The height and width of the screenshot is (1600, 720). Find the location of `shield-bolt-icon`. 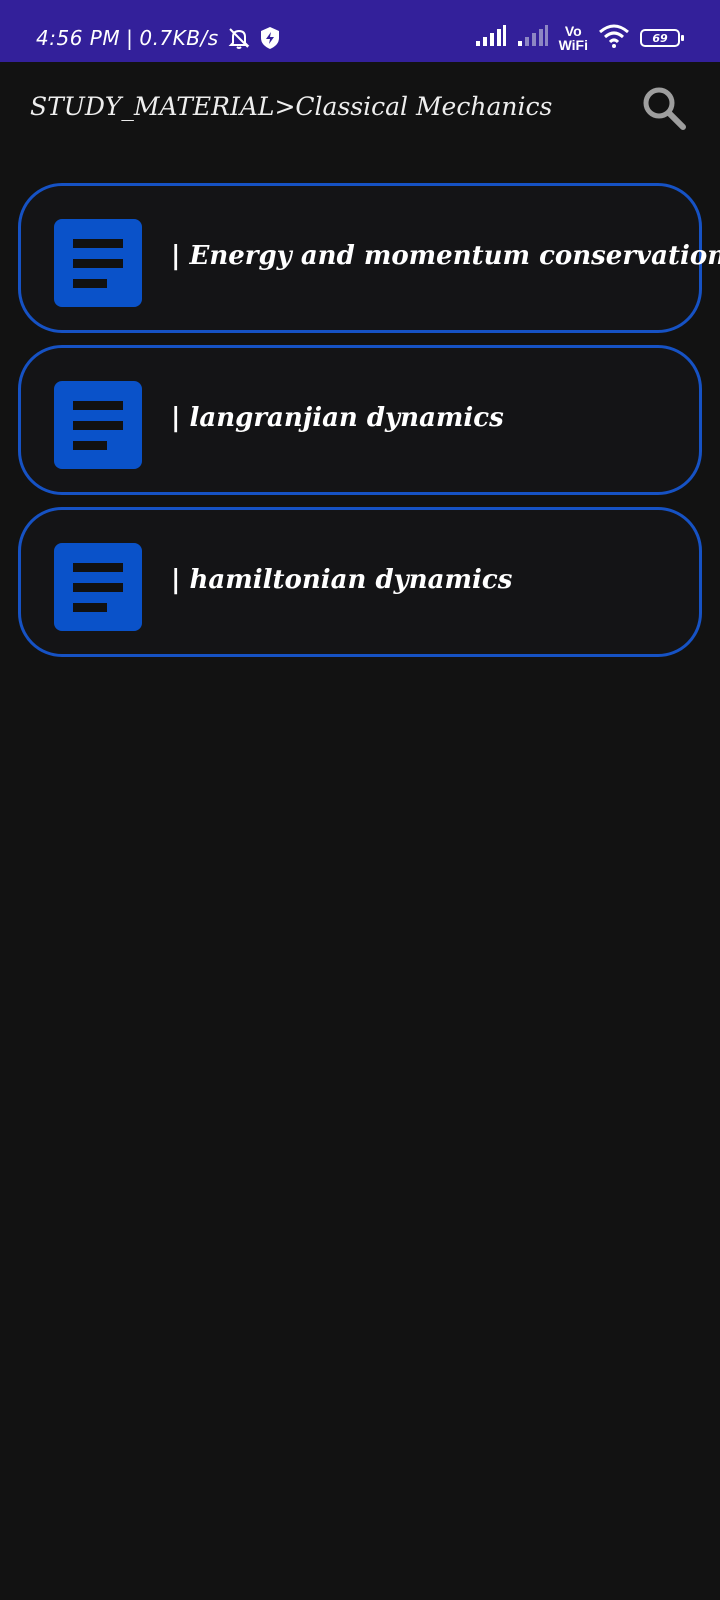

shield-bolt-icon is located at coordinates (270, 38).